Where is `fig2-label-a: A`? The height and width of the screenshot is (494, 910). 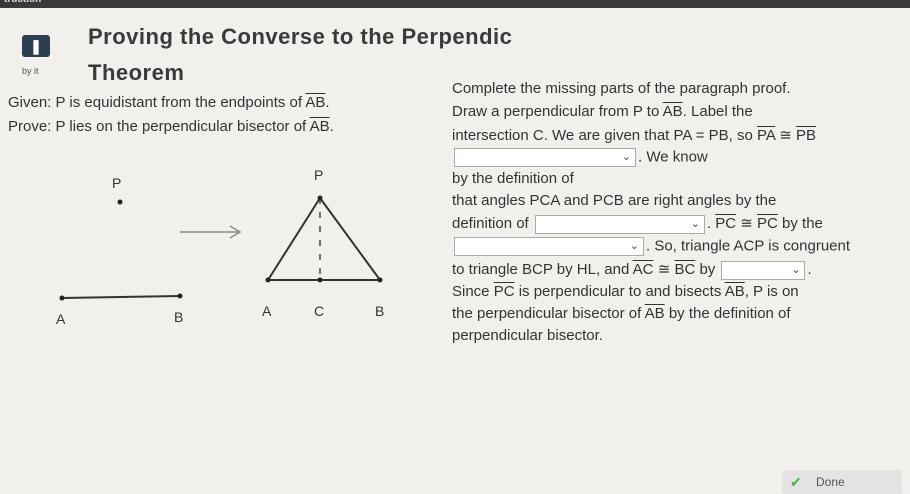
fig2-label-a: A is located at coordinates (267, 311).